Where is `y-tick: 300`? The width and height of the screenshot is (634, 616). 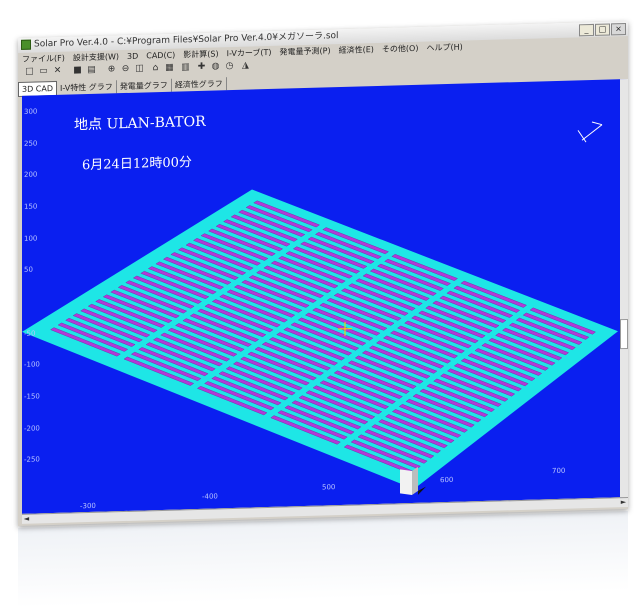
y-tick: 300 is located at coordinates (31, 111).